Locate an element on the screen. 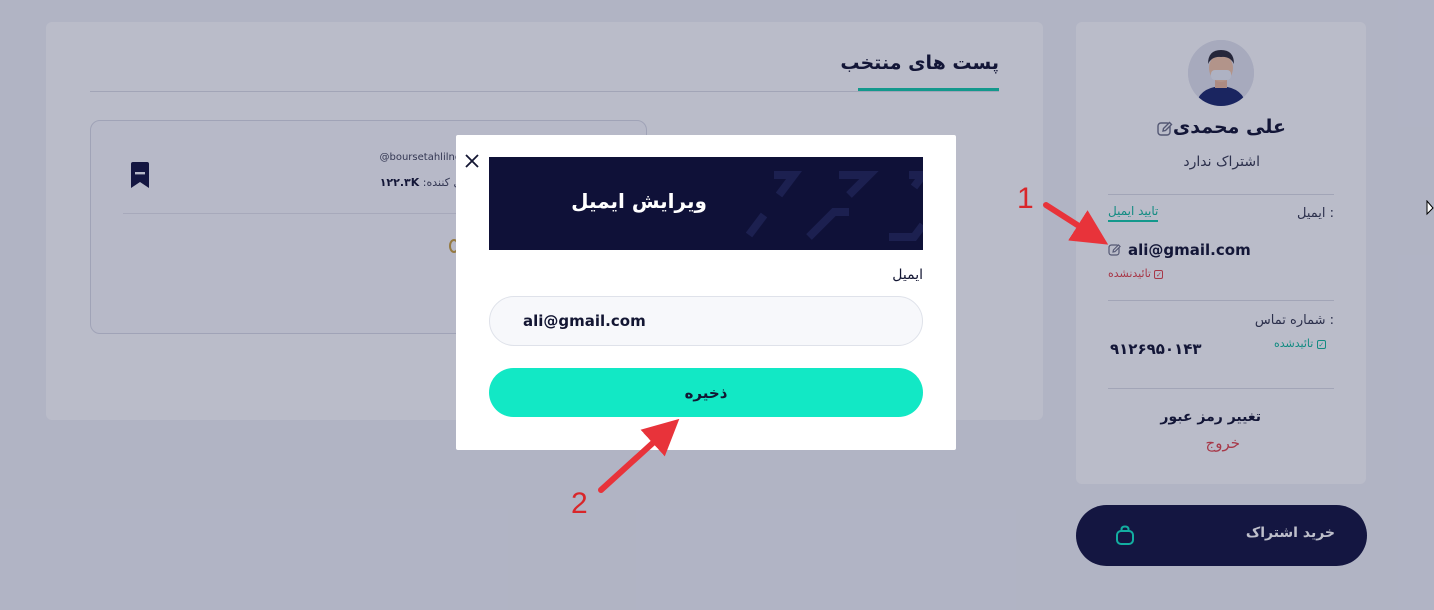 This screenshot has height=610, width=1434. cursor-icon is located at coordinates (1430, 208).